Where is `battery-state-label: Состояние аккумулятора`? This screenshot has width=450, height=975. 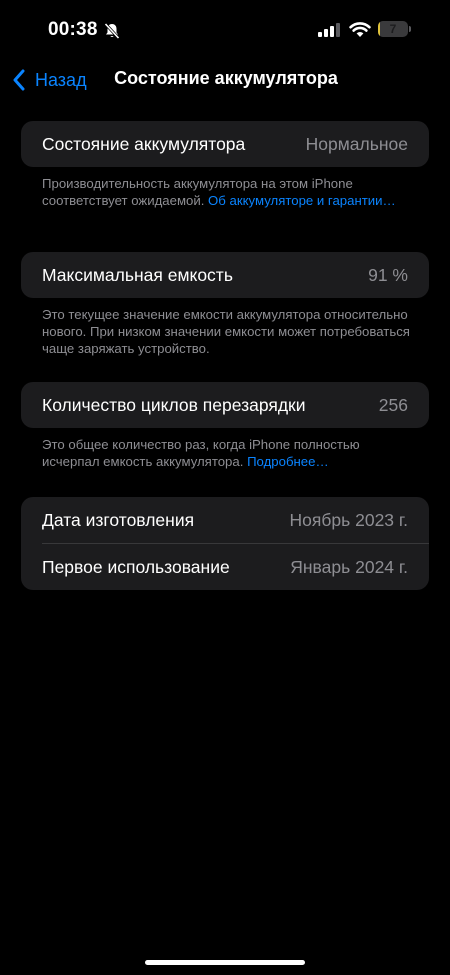 battery-state-label: Состояние аккумулятора is located at coordinates (144, 143).